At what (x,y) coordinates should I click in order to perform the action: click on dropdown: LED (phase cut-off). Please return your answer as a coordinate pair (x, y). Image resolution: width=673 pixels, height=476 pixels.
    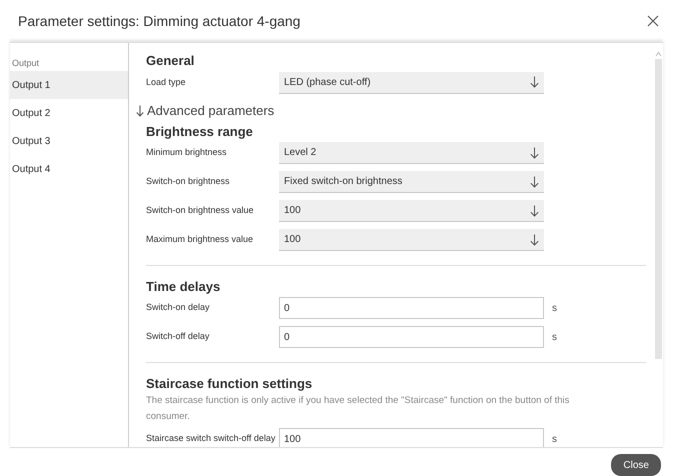
    Looking at the image, I should click on (411, 83).